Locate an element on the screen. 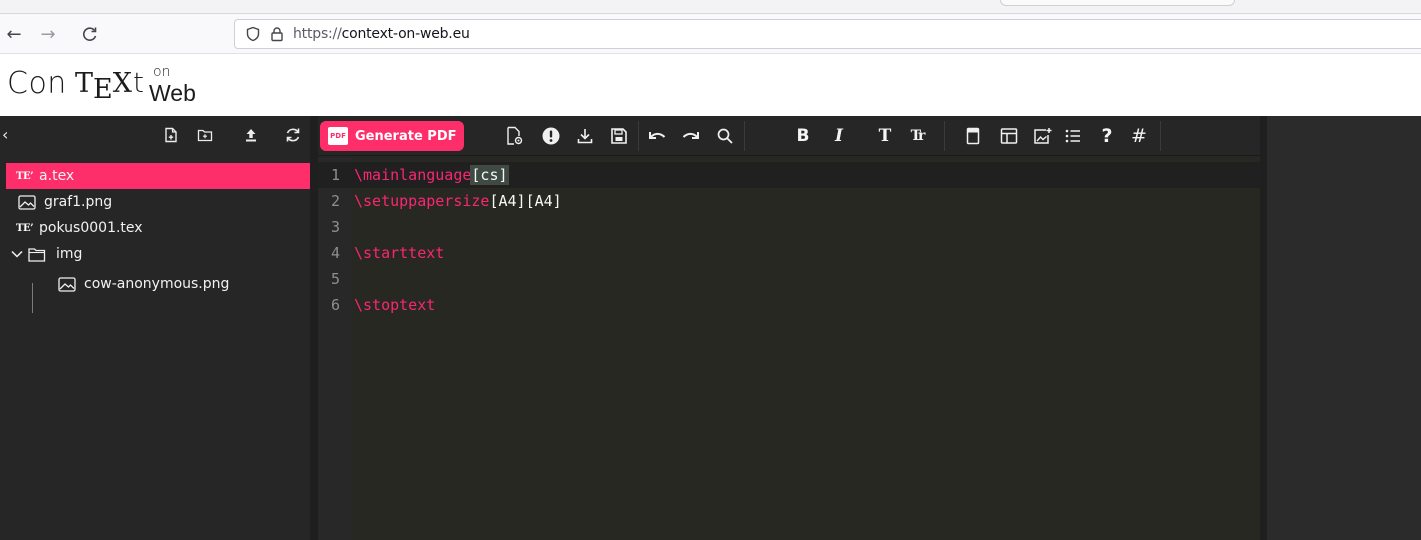 The image size is (1421, 540). line-number: 5 is located at coordinates (335, 279).